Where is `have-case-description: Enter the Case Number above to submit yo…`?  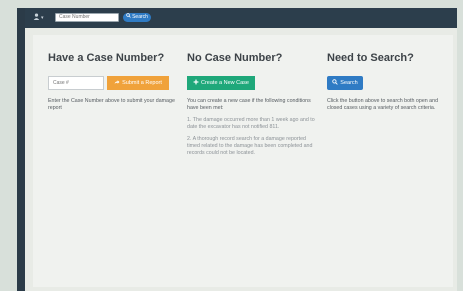
have-case-description: Enter the Case Number above to submit yo… is located at coordinates (111, 104).